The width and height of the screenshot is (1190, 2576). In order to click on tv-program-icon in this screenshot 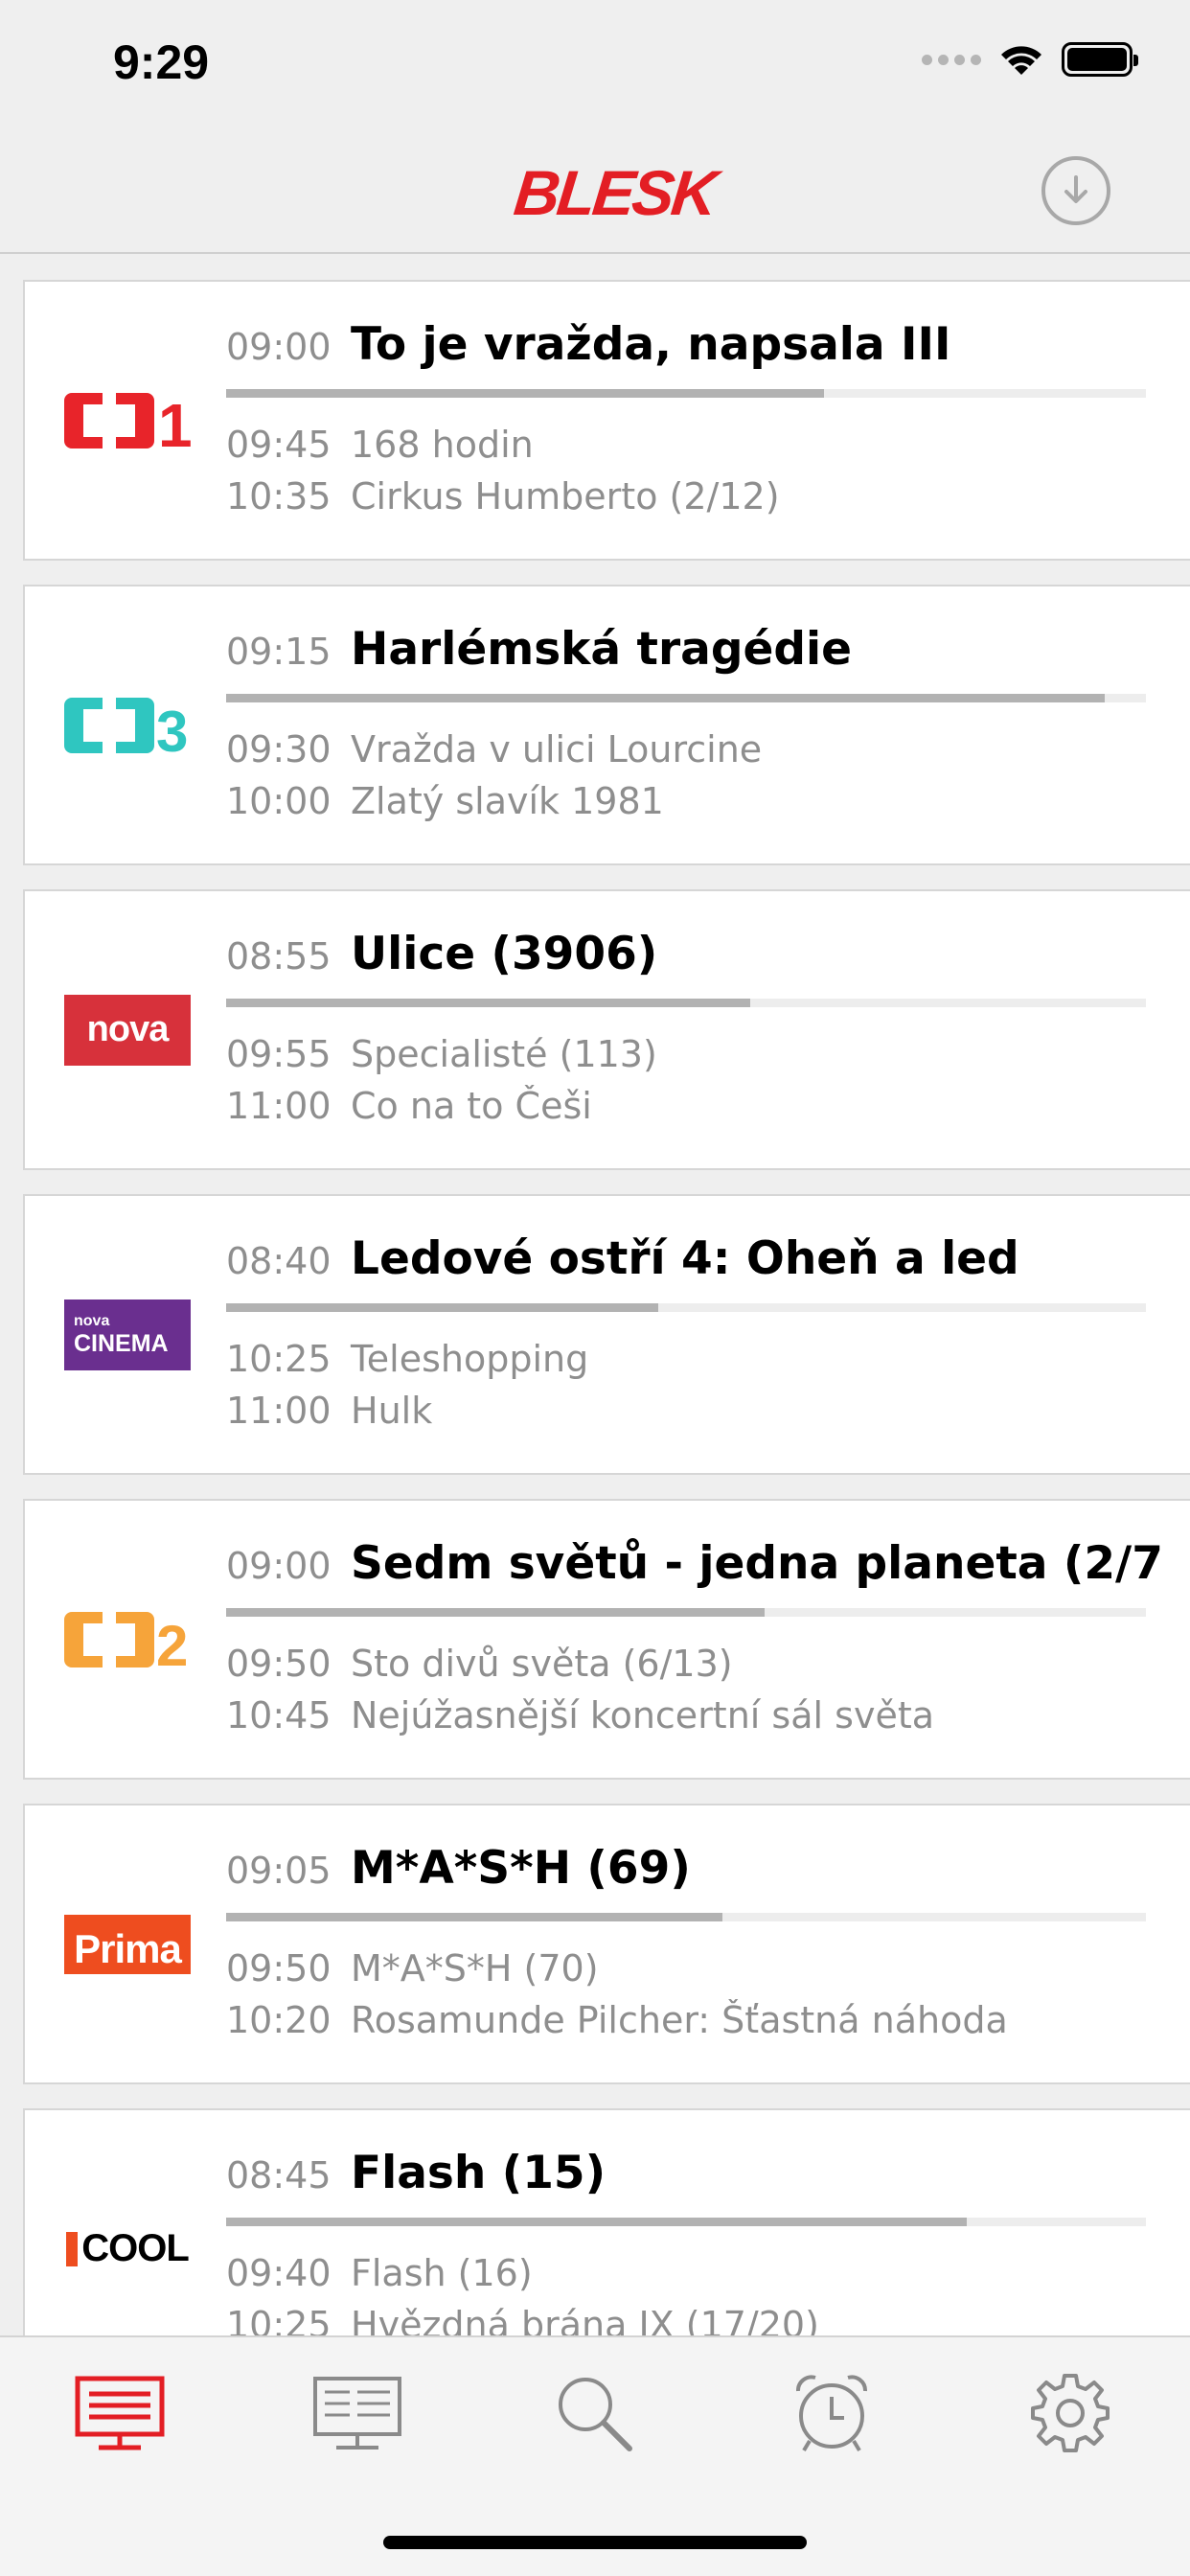, I will do `click(357, 2413)`.